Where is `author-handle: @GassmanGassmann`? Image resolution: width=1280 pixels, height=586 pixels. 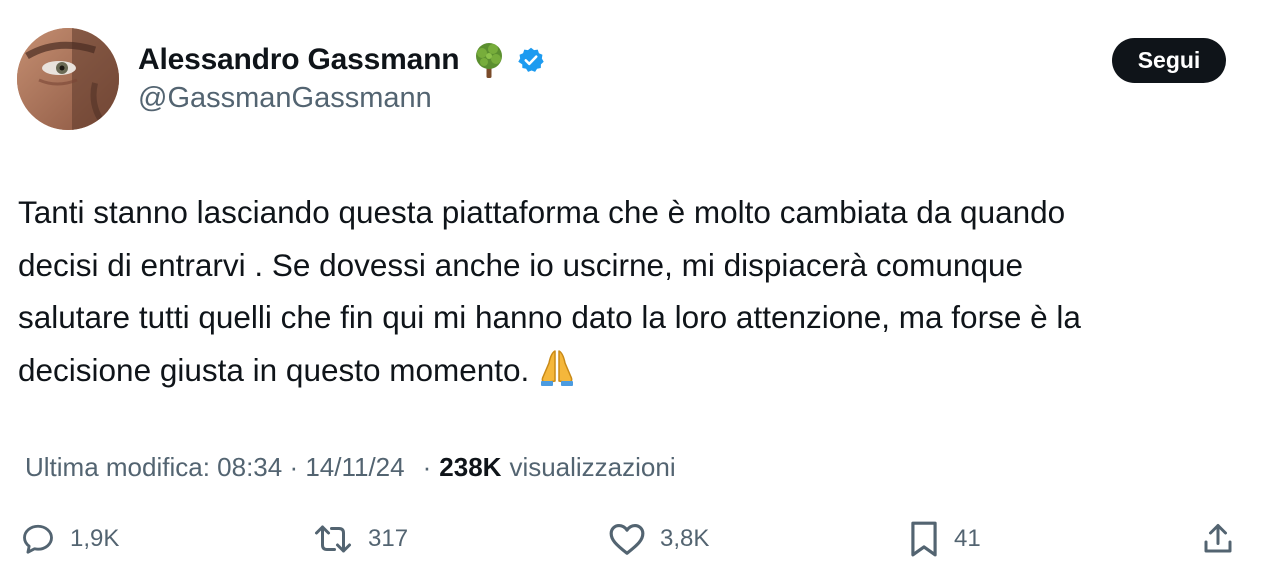 author-handle: @GassmanGassmann is located at coordinates (285, 98).